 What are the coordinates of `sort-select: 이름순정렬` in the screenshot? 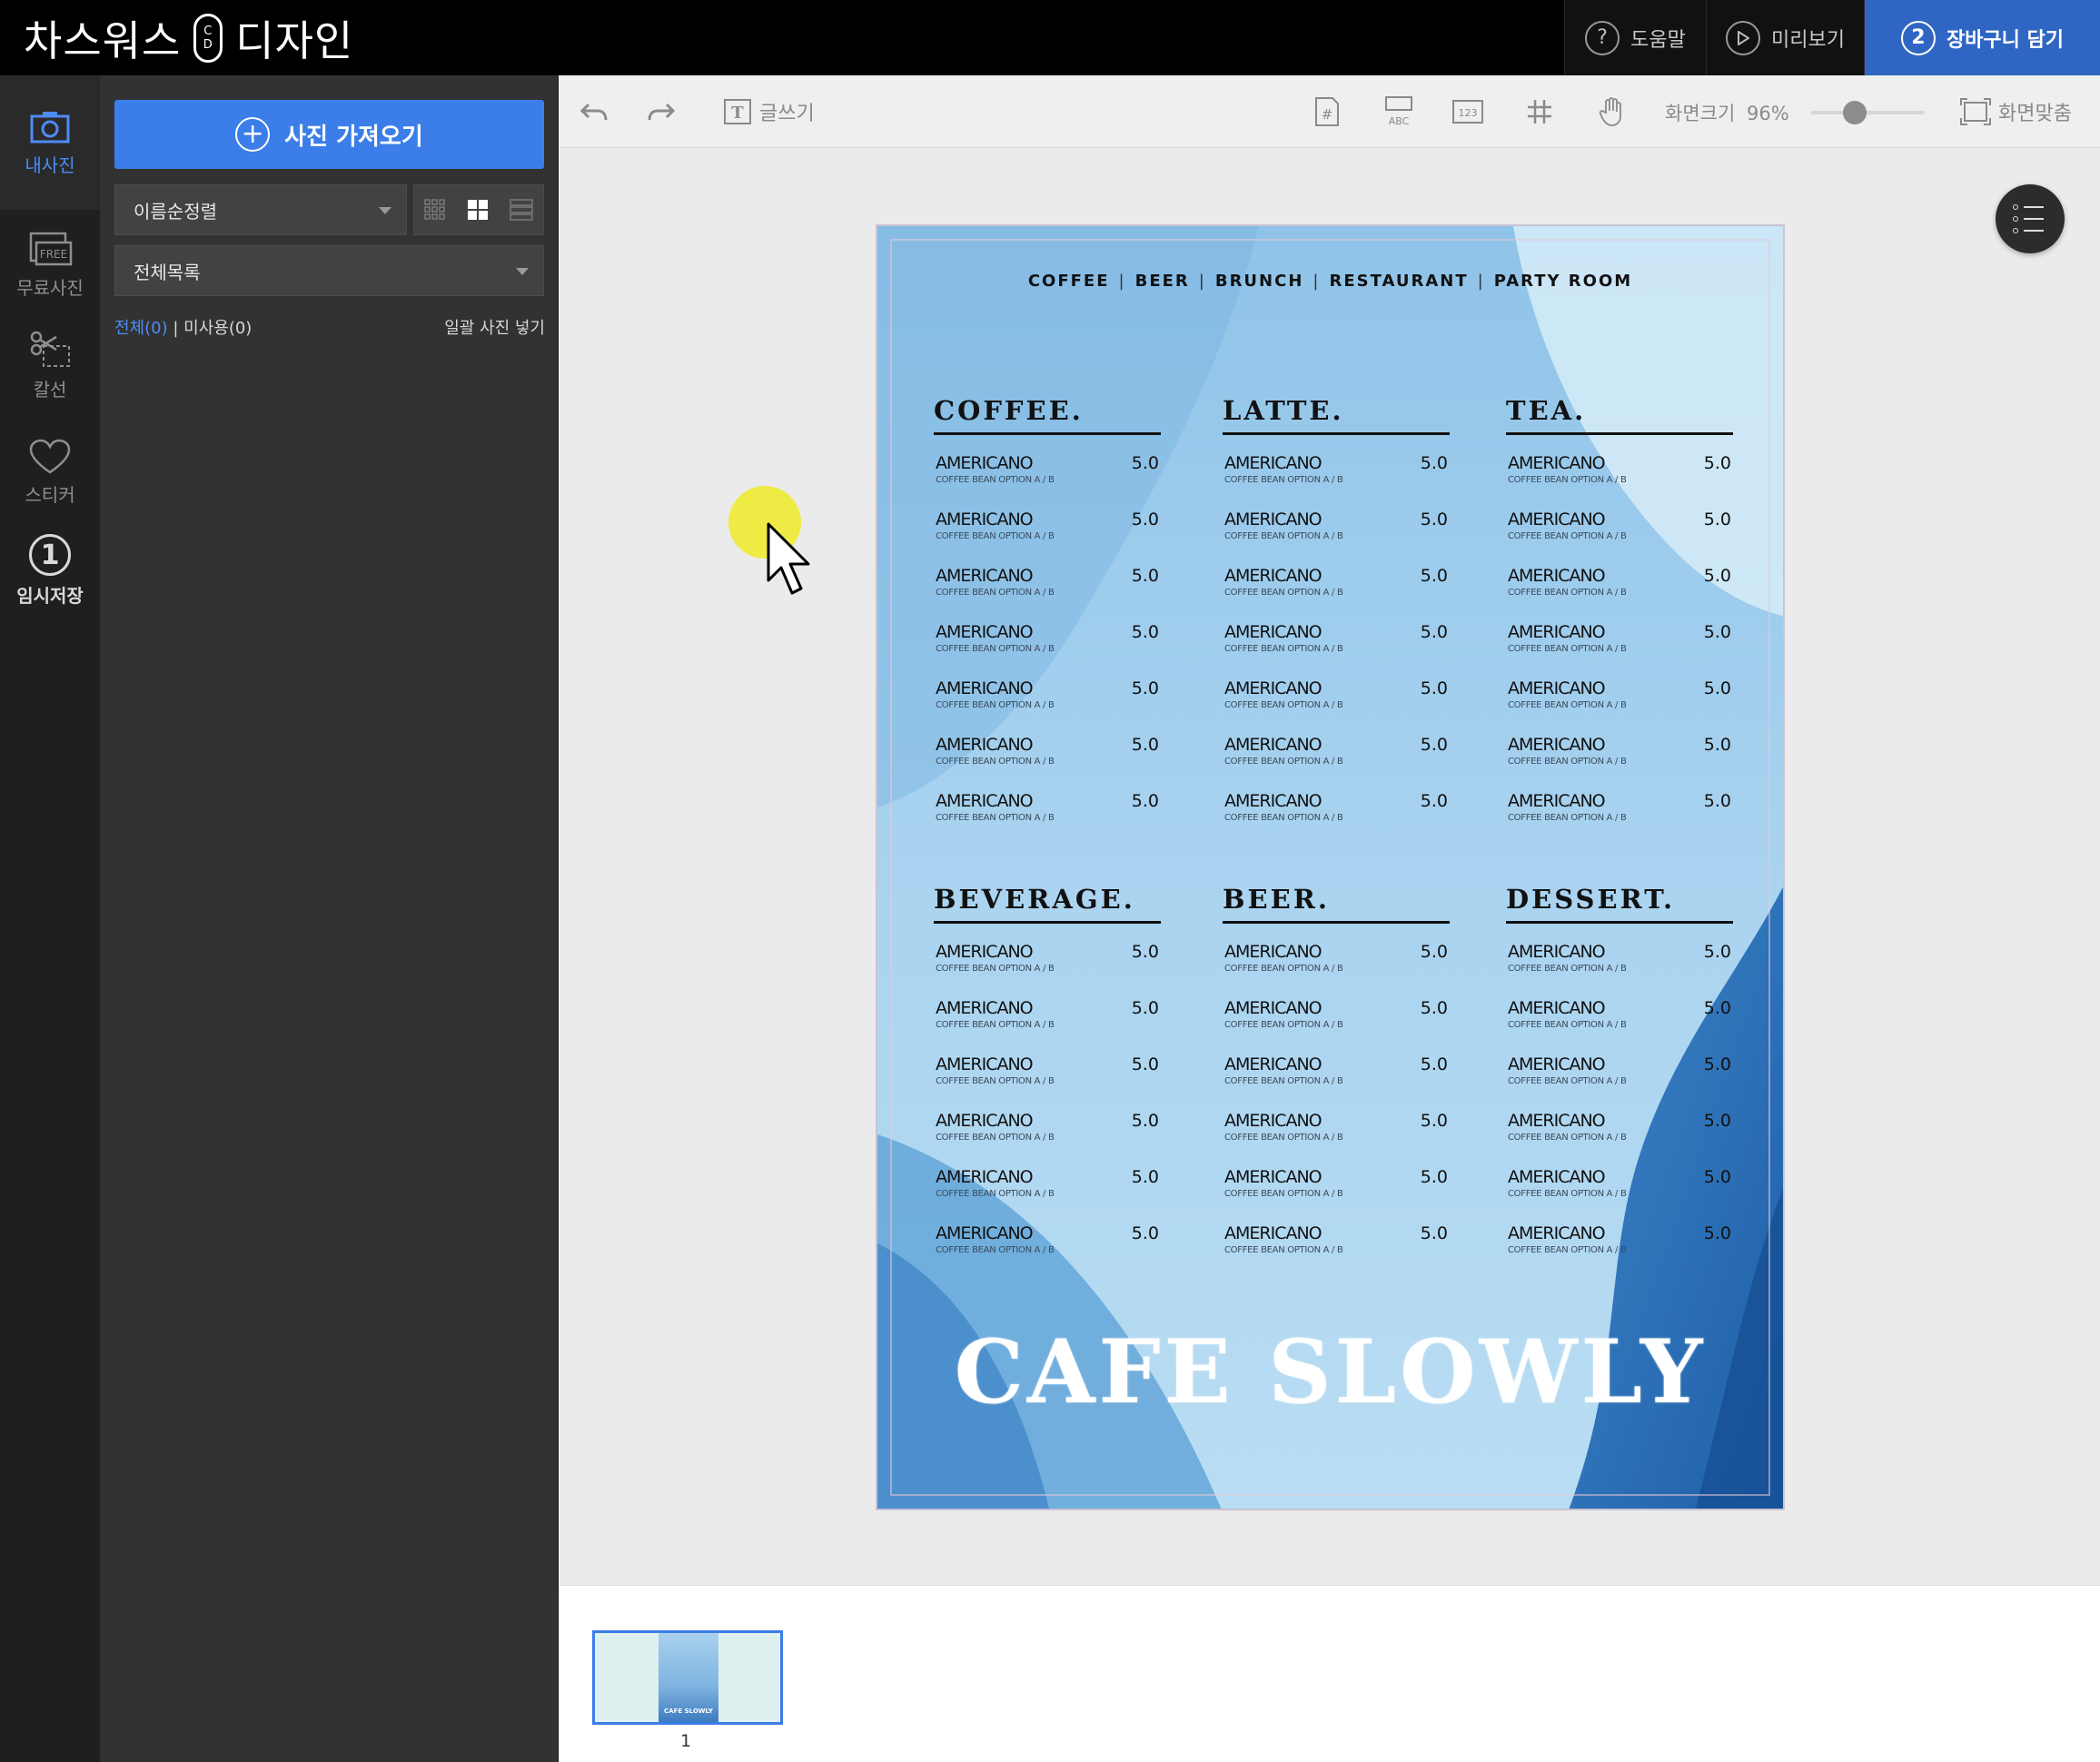 It's located at (260, 209).